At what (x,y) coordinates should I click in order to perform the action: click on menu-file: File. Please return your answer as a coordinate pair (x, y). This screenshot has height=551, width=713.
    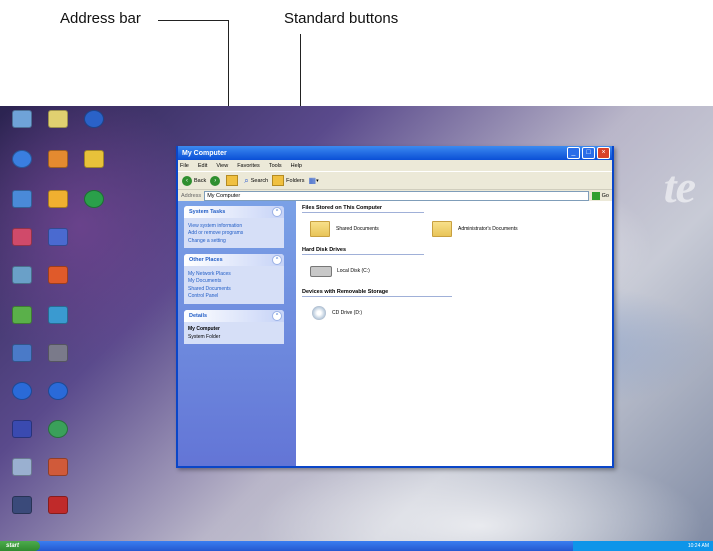
    Looking at the image, I should click on (184, 166).